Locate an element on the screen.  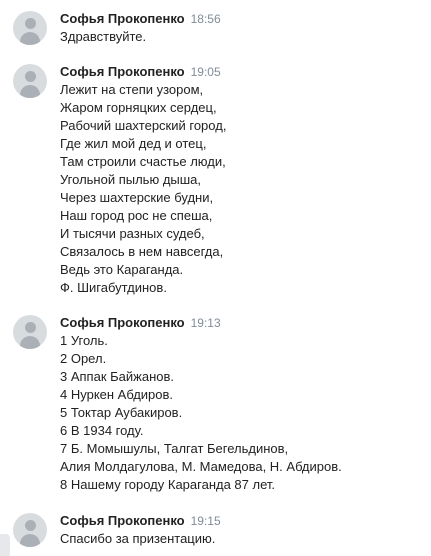
message-line: 1 Уголь. is located at coordinates (84, 340).